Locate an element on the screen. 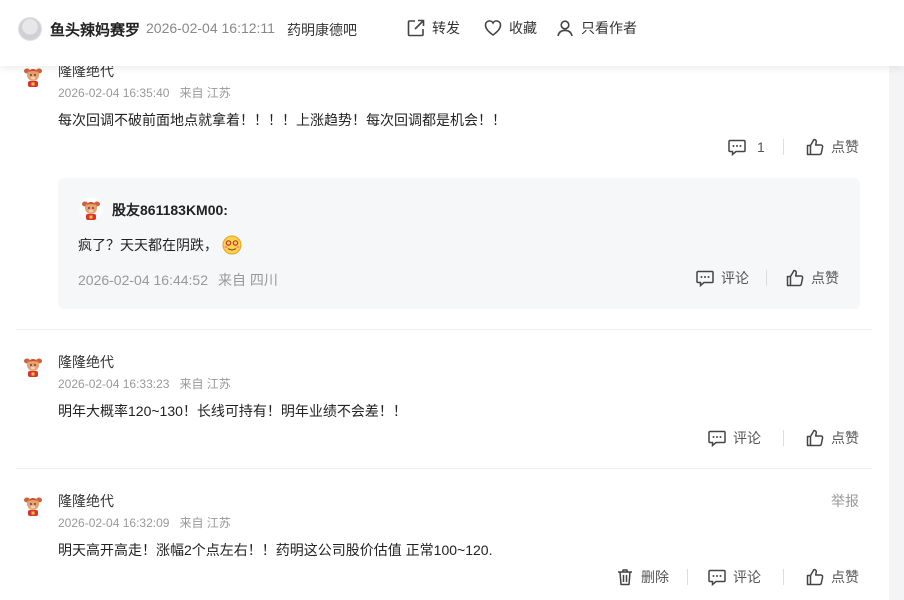 Image resolution: width=904 pixels, height=600 pixels. user-icon is located at coordinates (565, 28).